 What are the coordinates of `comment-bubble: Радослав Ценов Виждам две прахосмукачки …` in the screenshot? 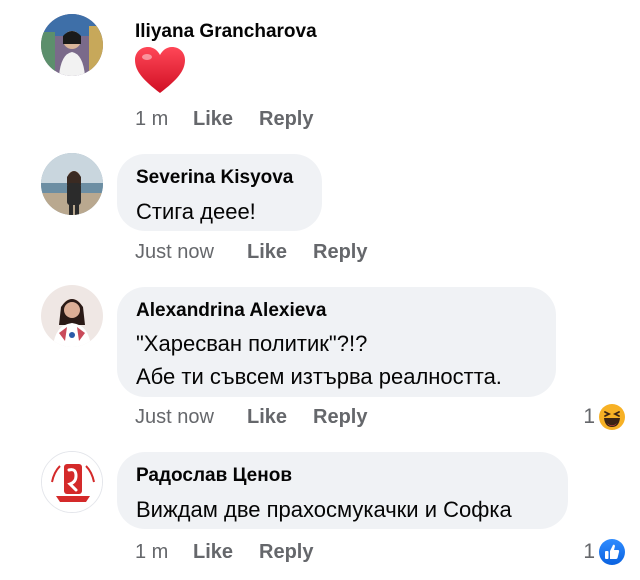 It's located at (342, 490).